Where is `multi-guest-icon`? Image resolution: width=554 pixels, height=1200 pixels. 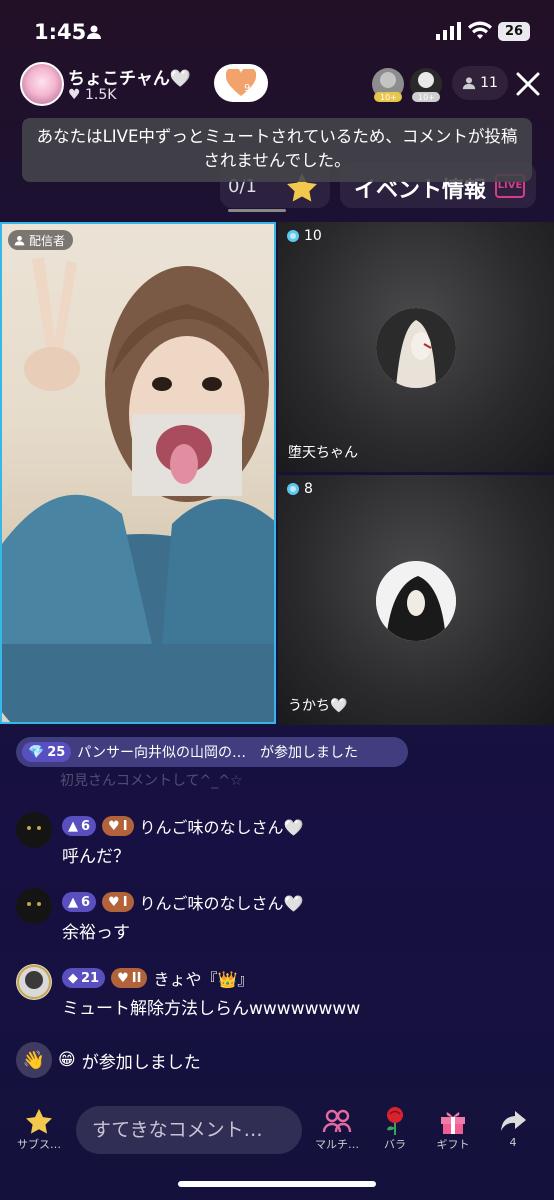
multi-guest-icon is located at coordinates (337, 1121).